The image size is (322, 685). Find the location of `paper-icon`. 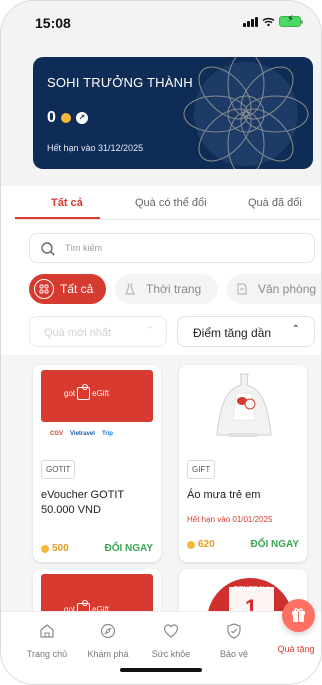

paper-icon is located at coordinates (242, 289).